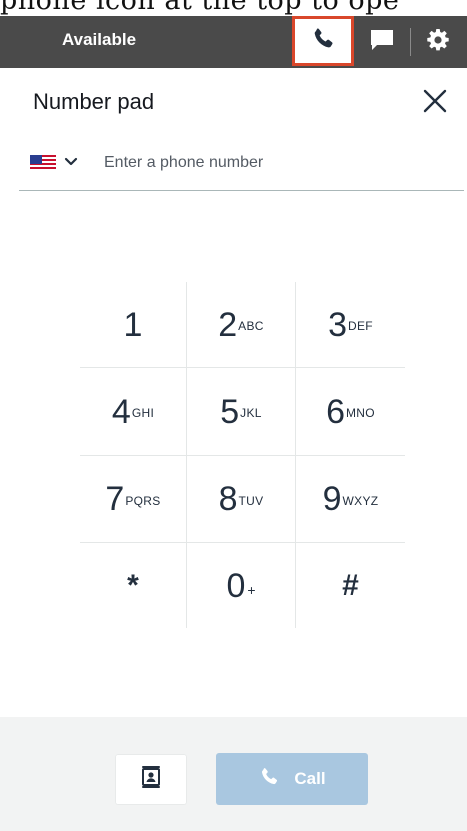  I want to click on key-digit: 3, so click(337, 324).